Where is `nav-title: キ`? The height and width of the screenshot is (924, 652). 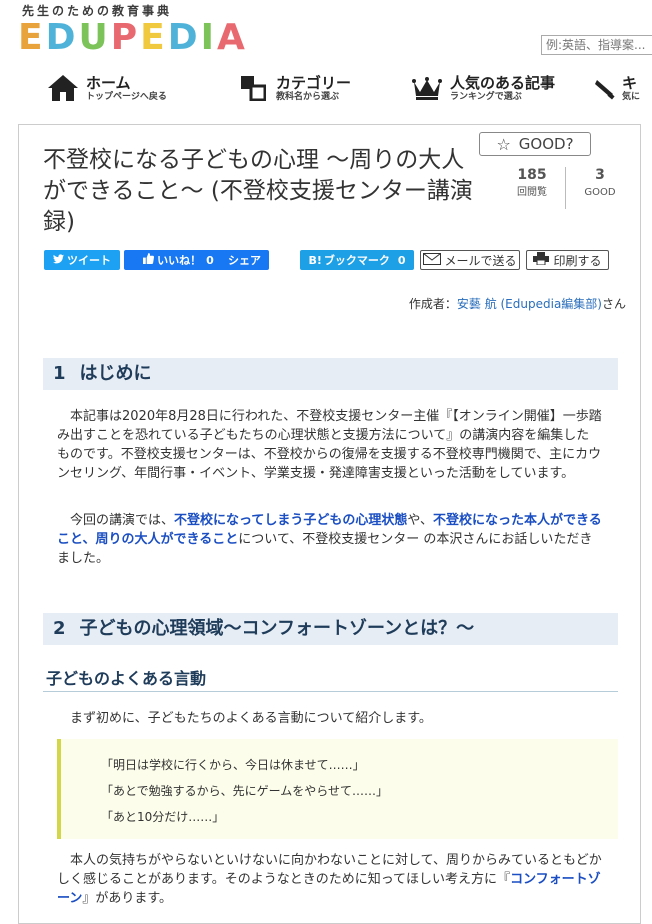 nav-title: キ is located at coordinates (630, 82).